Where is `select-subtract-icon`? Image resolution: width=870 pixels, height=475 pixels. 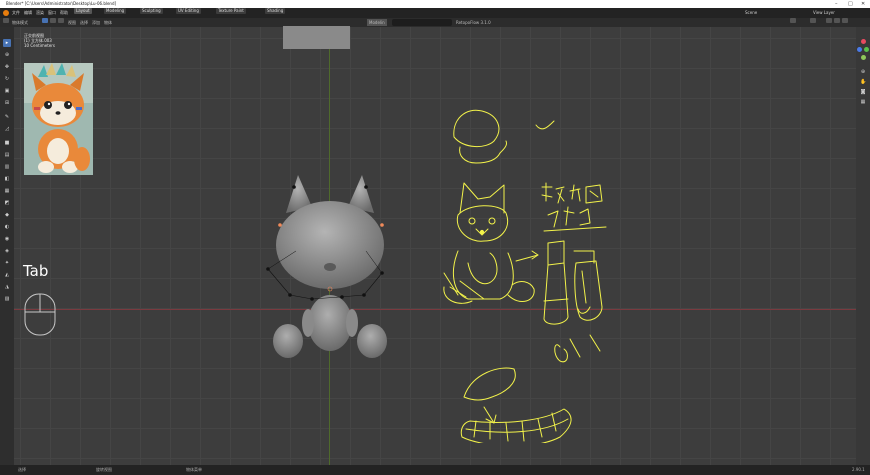 select-subtract-icon is located at coordinates (61, 20).